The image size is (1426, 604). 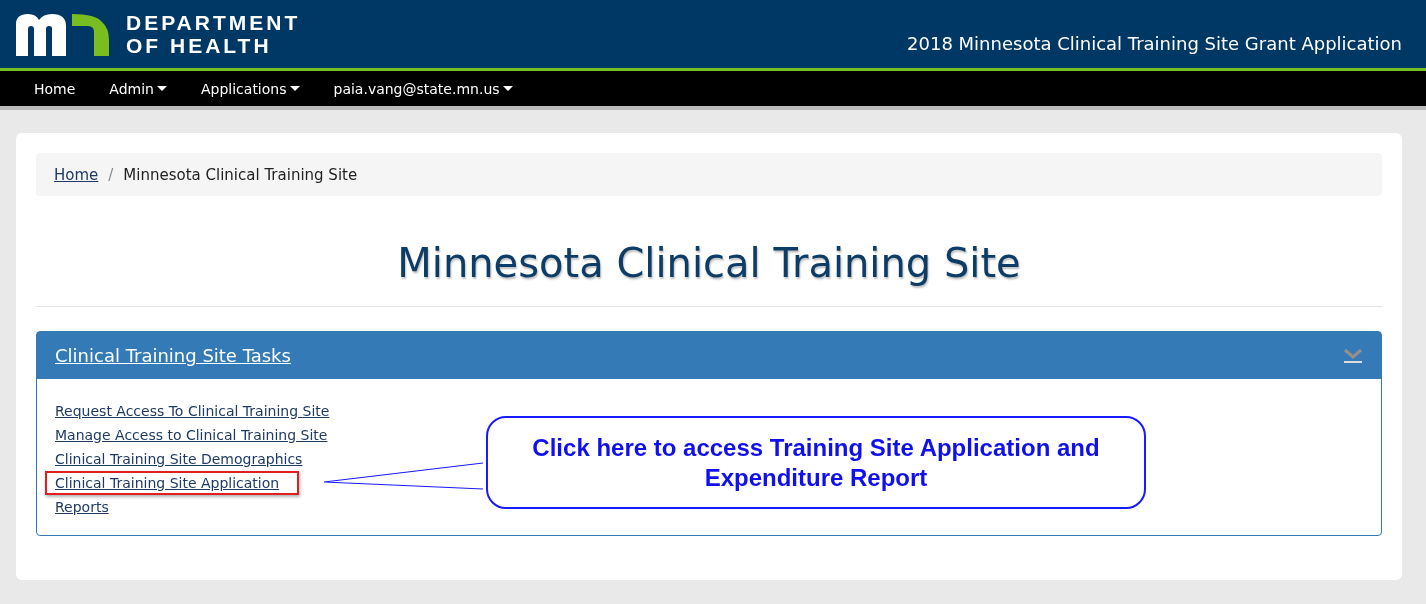 What do you see at coordinates (213, 34) in the screenshot?
I see `department-logo-text: DEPARTMENT OF HEALTH` at bounding box center [213, 34].